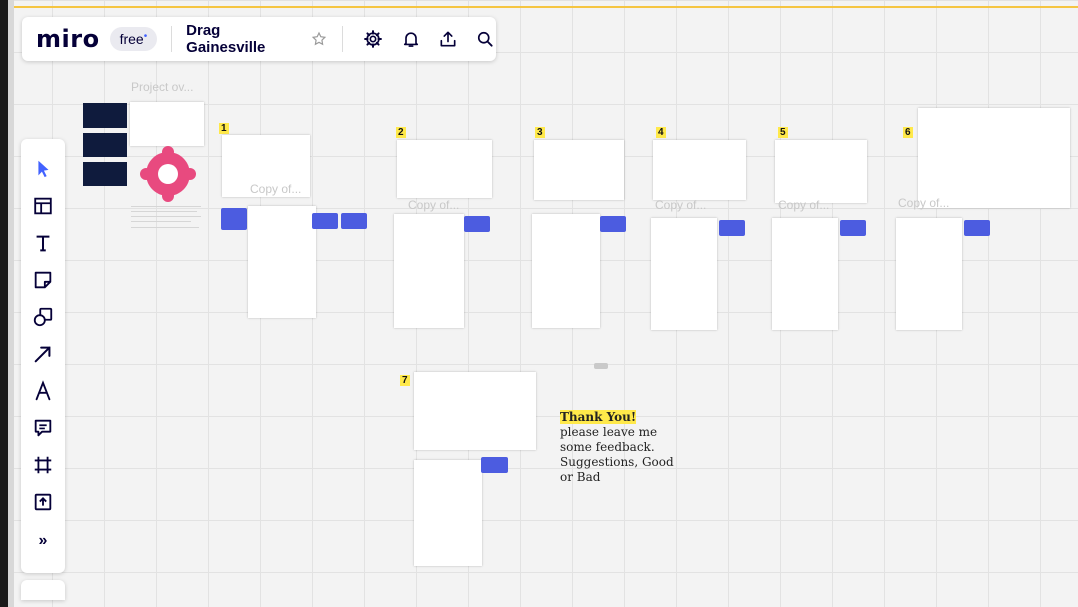 This screenshot has height=607, width=1078. I want to click on overview-card, so click(167, 124).